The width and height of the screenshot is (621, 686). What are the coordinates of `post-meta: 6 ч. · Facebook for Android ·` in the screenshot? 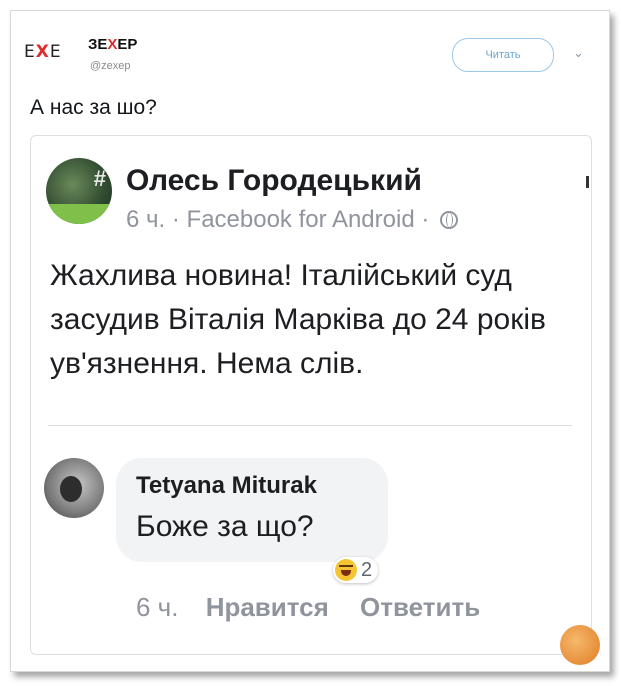 It's located at (292, 220).